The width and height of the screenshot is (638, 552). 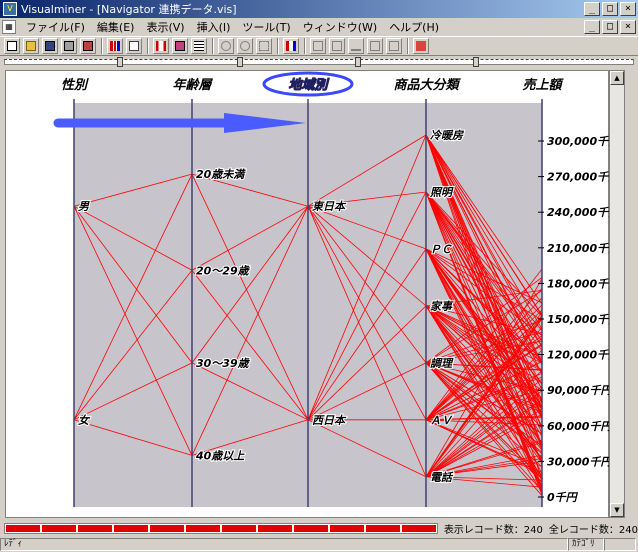 I want to click on properties-icon, so click(x=134, y=46).